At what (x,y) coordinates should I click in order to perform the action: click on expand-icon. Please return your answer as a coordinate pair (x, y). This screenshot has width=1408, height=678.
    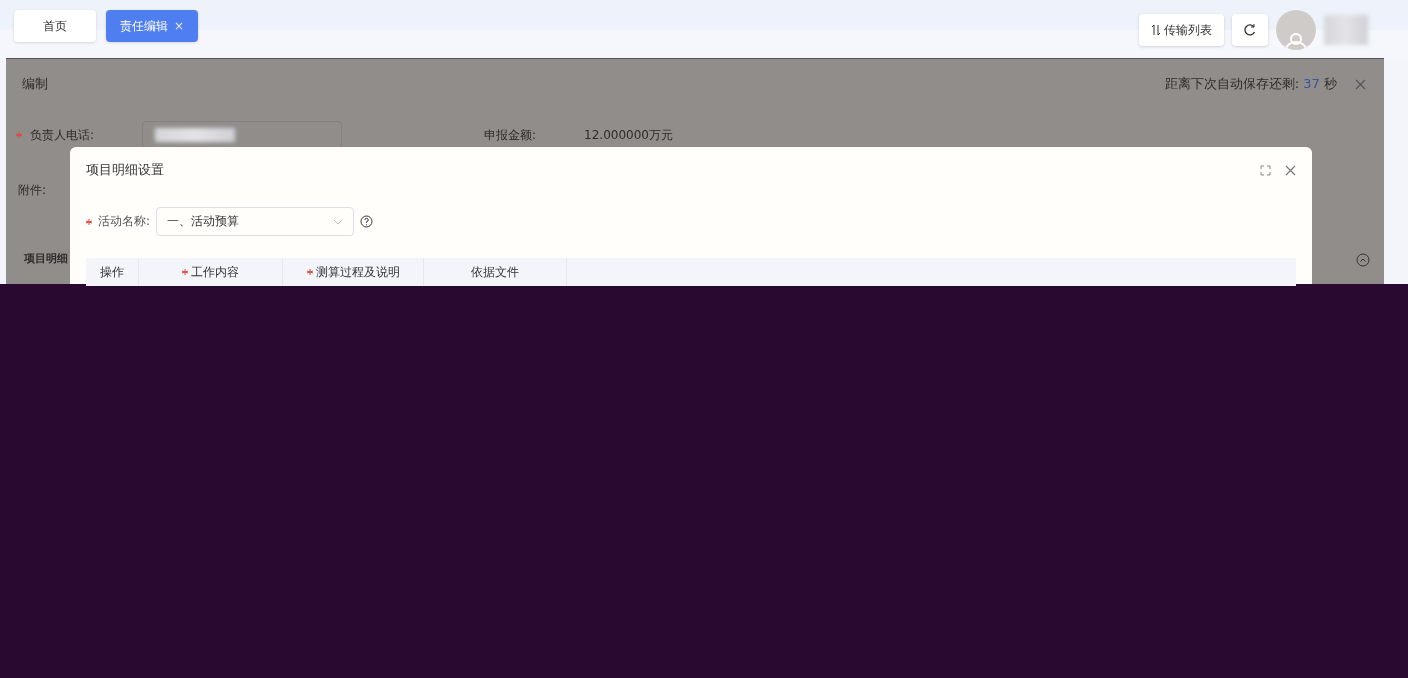
    Looking at the image, I should click on (1265, 170).